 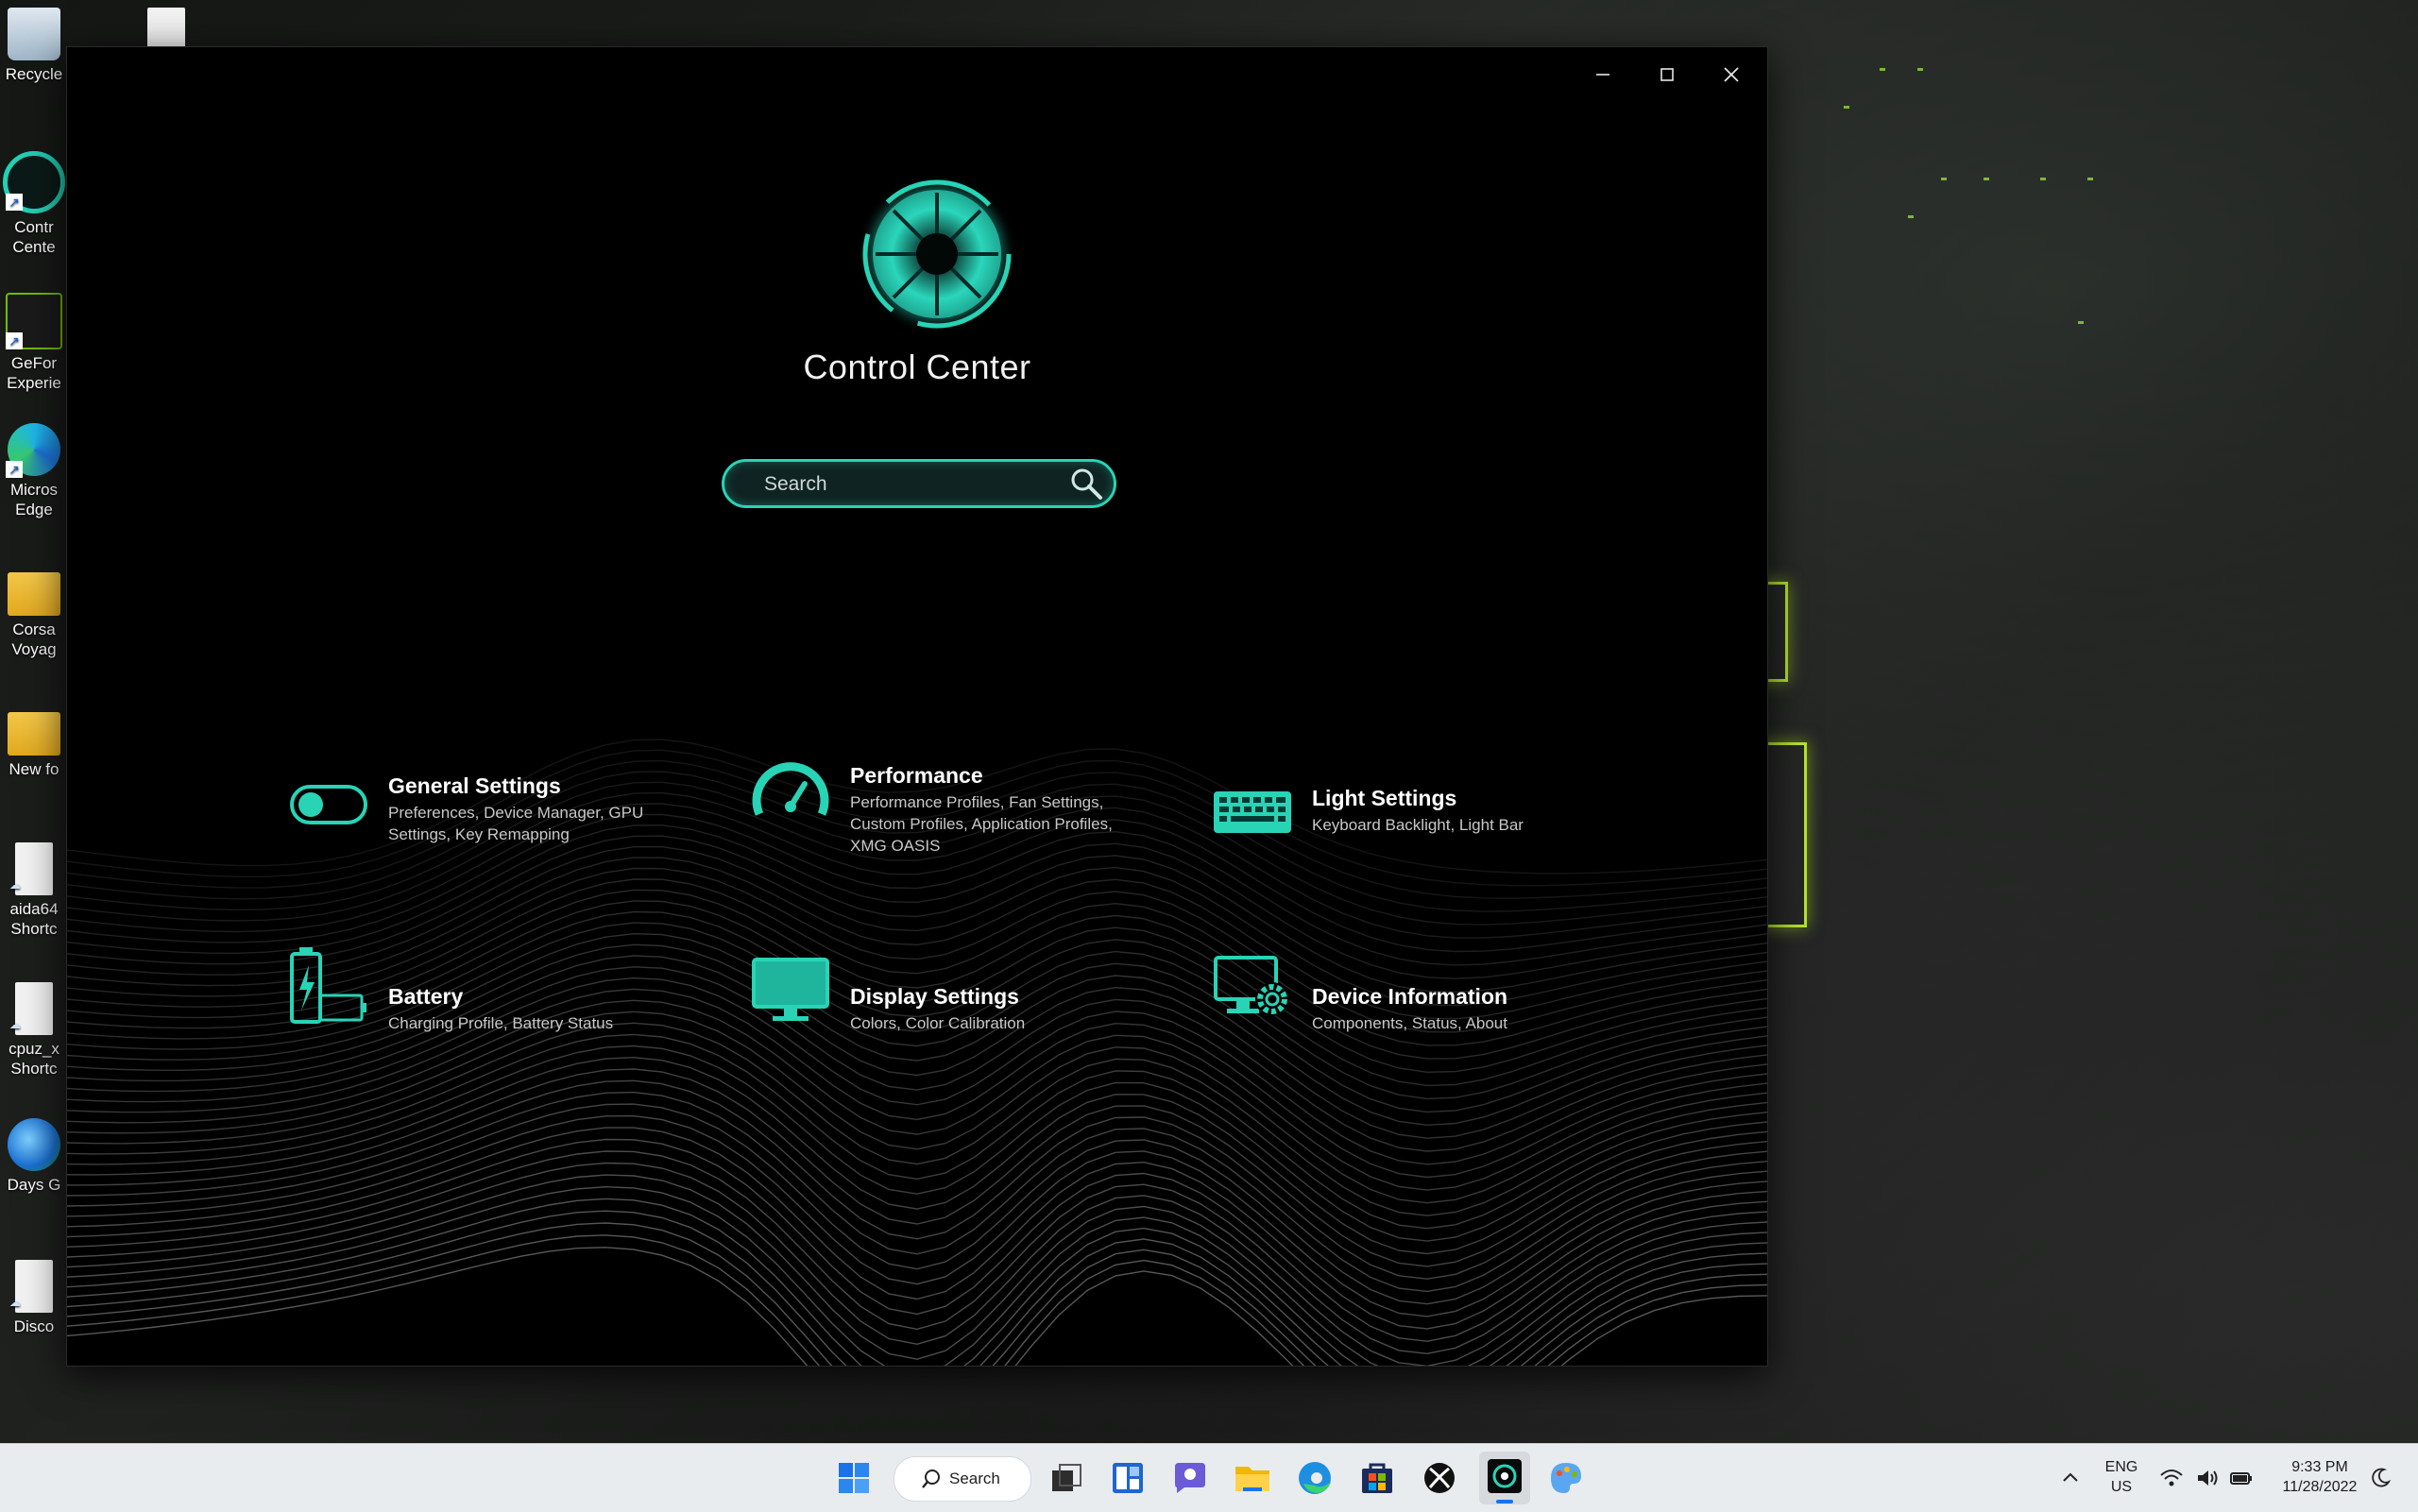 What do you see at coordinates (2207, 1478) in the screenshot?
I see `volume-icon` at bounding box center [2207, 1478].